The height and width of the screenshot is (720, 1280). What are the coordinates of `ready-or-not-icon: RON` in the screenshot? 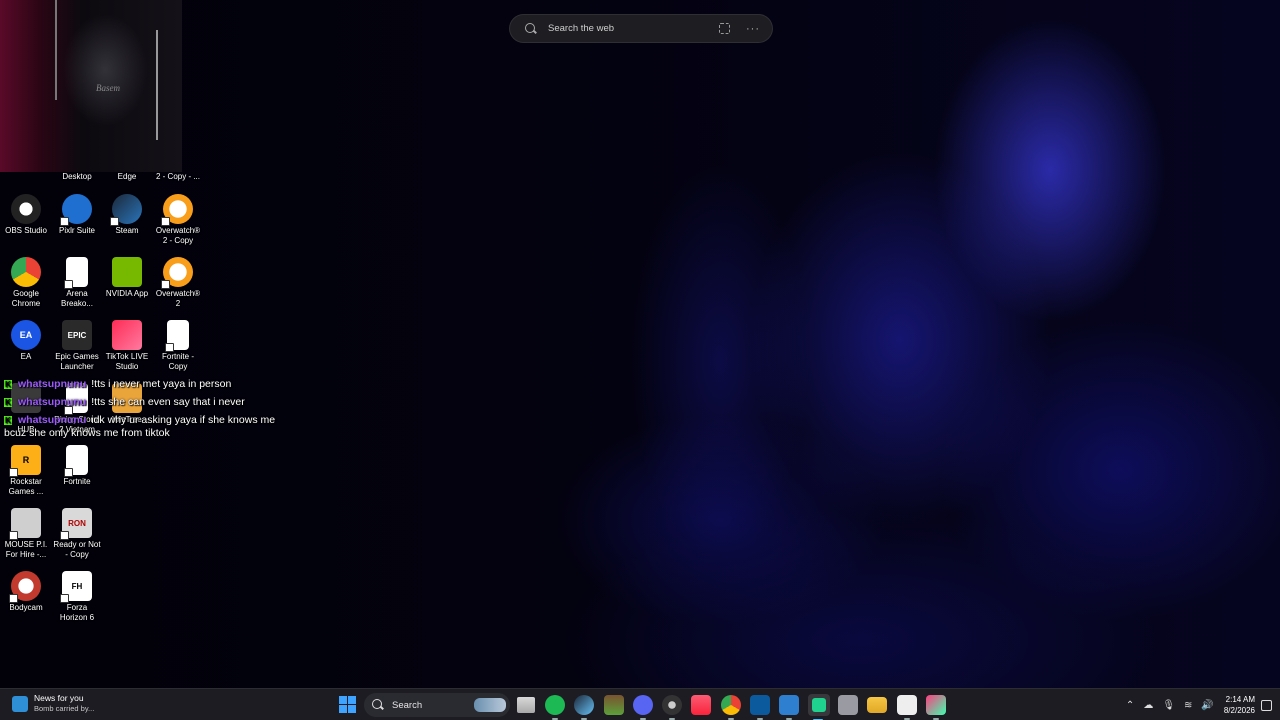 It's located at (76, 524).